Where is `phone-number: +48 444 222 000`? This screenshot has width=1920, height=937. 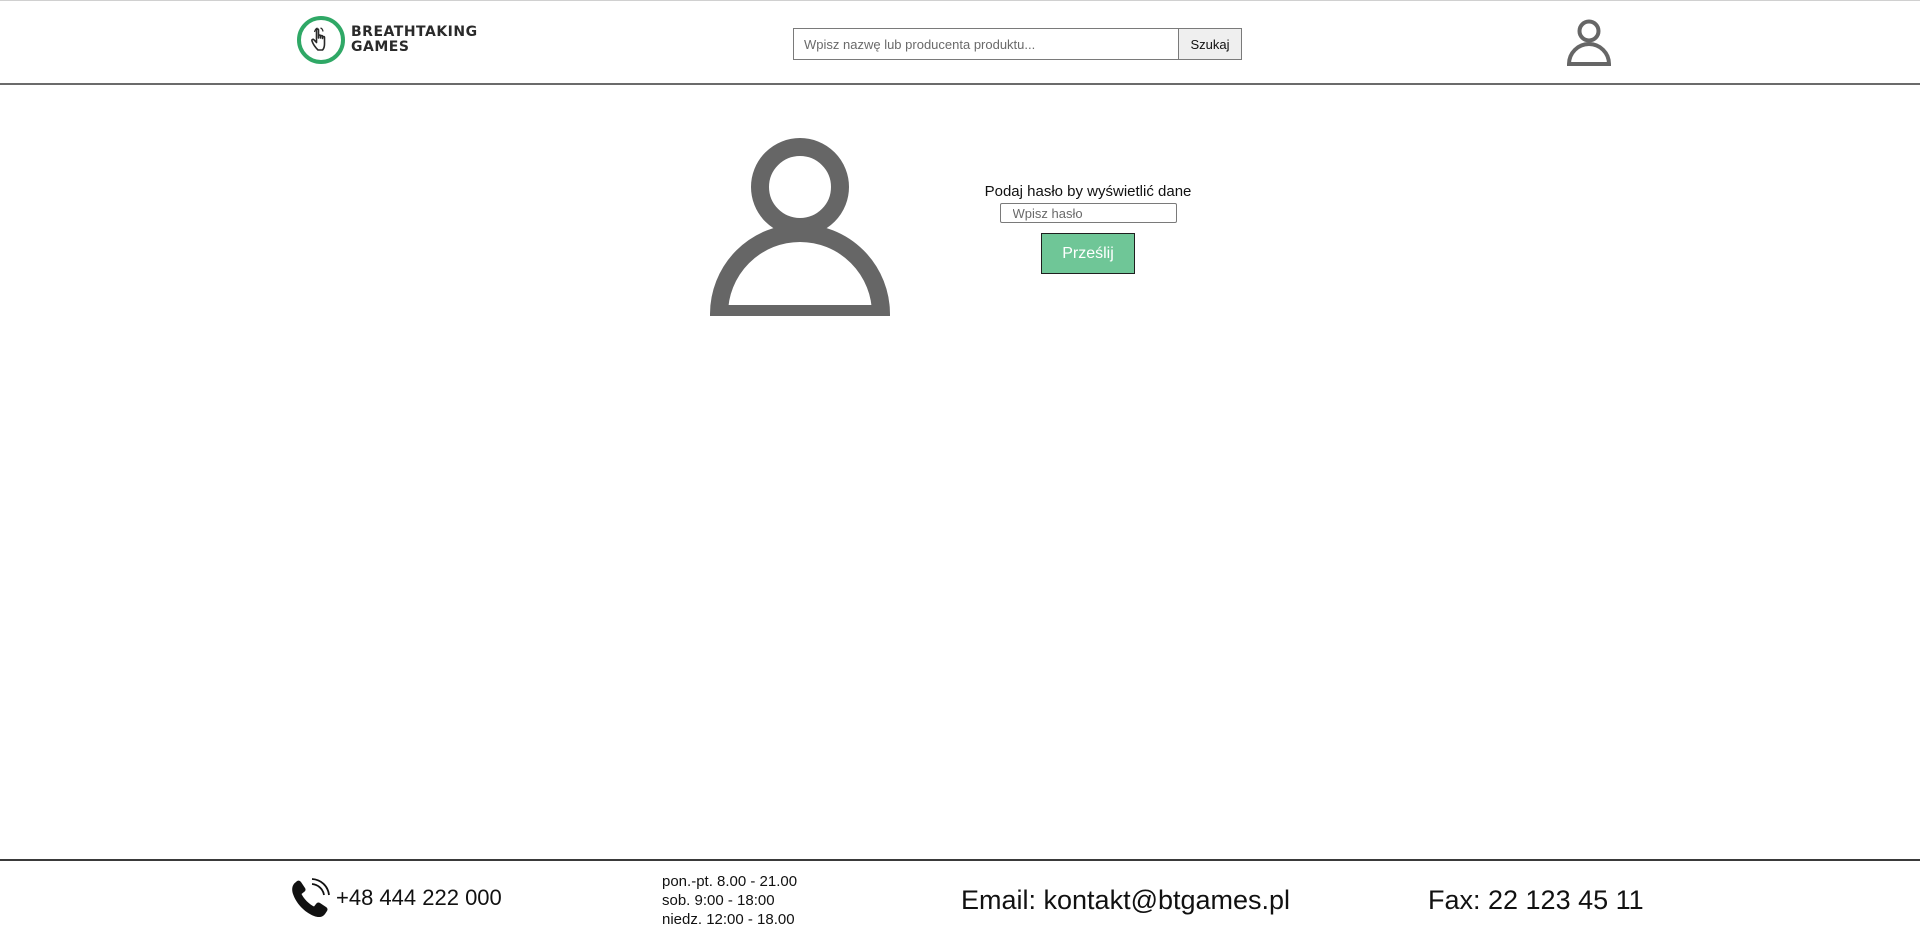
phone-number: +48 444 222 000 is located at coordinates (419, 897).